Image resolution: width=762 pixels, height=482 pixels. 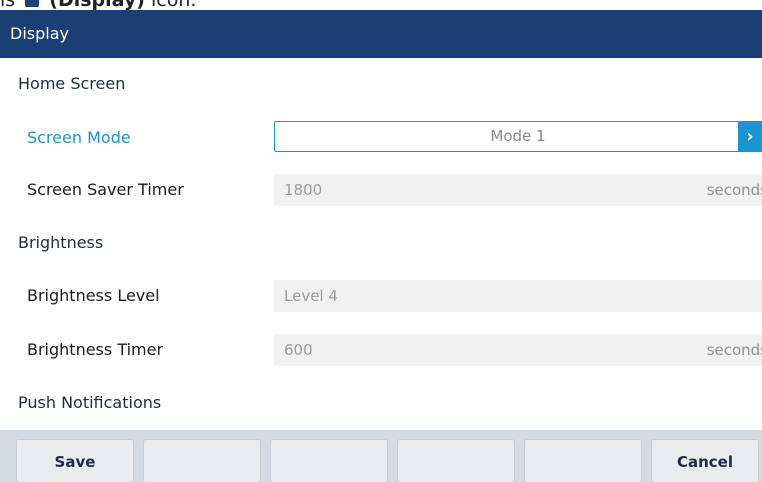 I want to click on brightness-timer-value: 600, so click(x=298, y=350).